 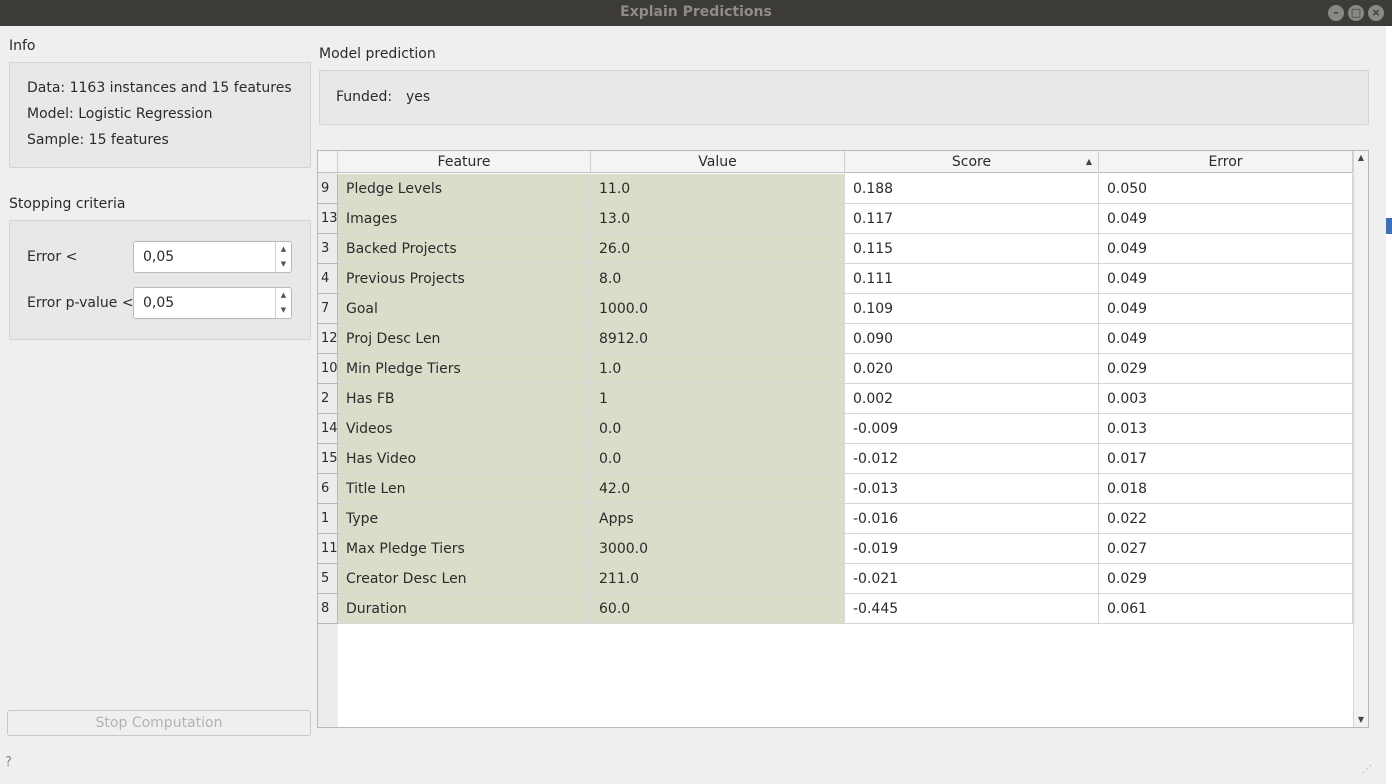 What do you see at coordinates (972, 309) in the screenshot?
I see `score-cell: 0.109` at bounding box center [972, 309].